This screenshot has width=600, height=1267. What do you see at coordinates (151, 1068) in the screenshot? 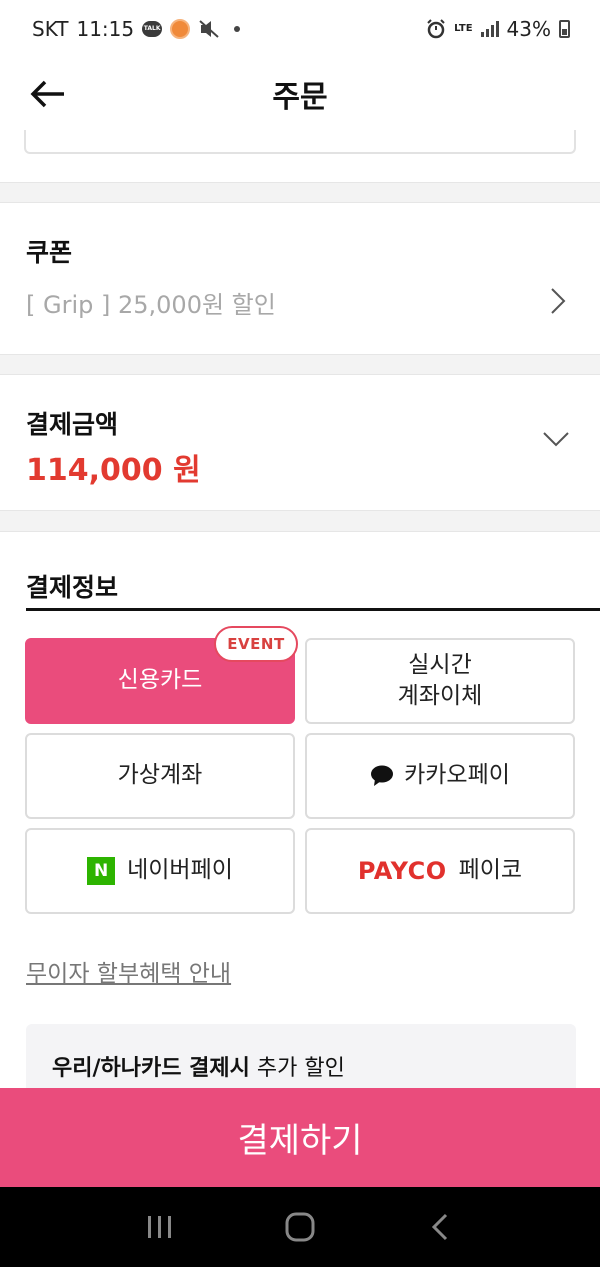
I see `promo-bold-text: 우리/하나카드 결제시` at bounding box center [151, 1068].